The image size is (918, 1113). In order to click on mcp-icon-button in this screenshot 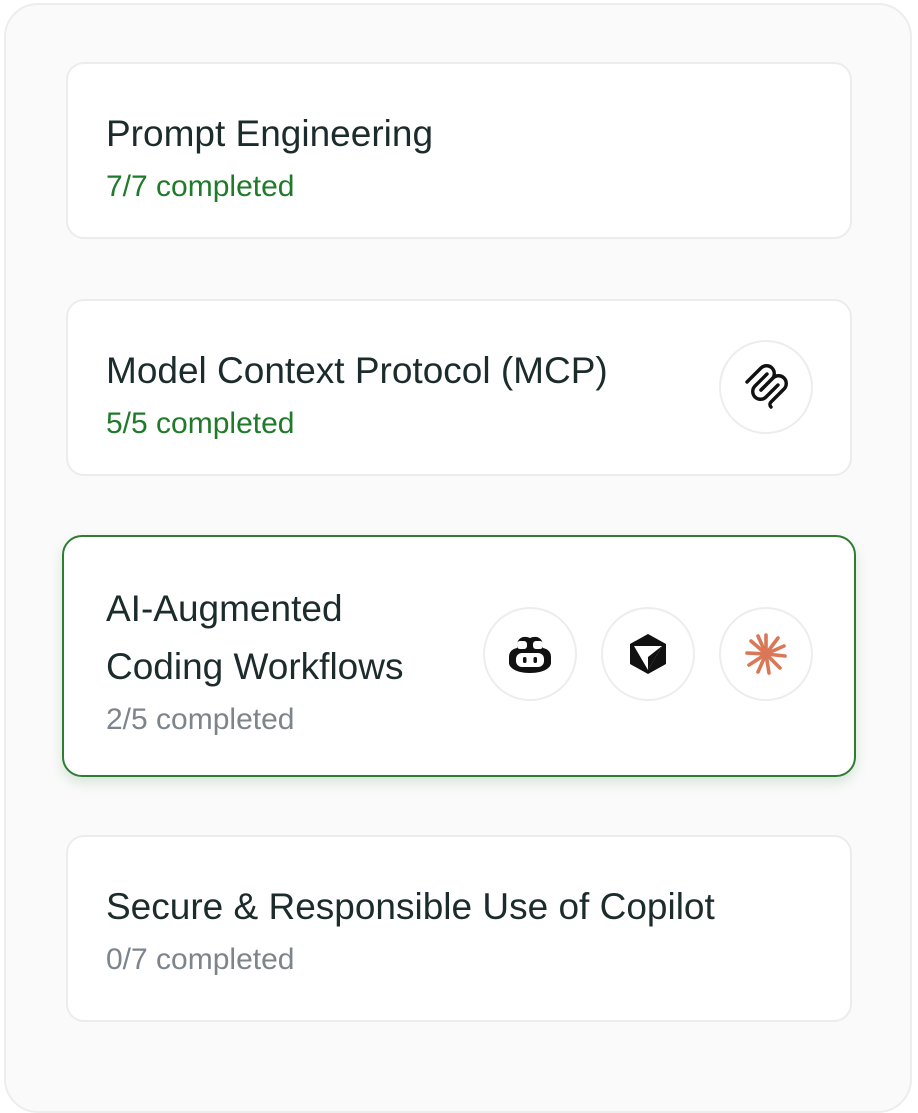, I will do `click(766, 387)`.